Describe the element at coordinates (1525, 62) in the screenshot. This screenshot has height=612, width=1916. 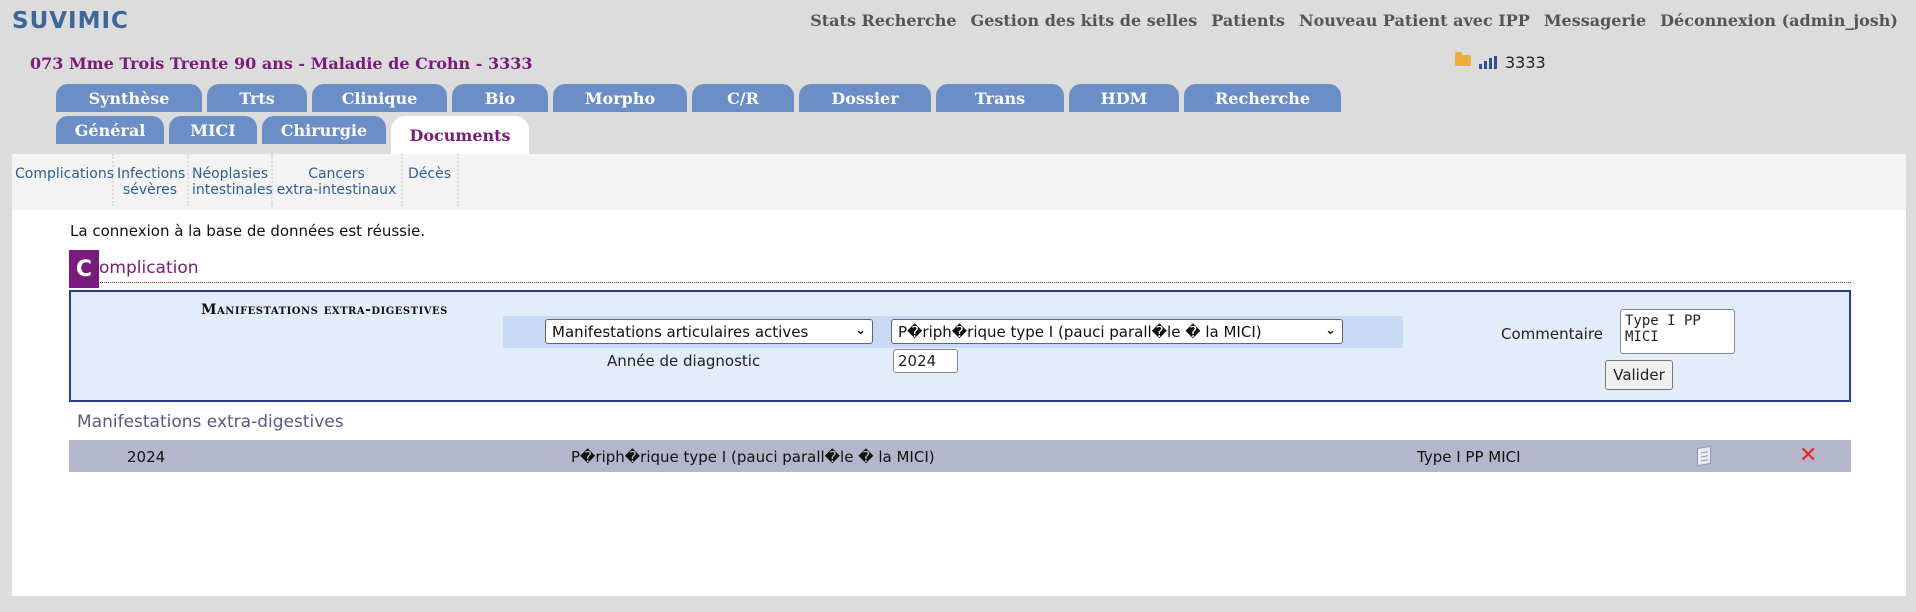
I see `patient-id: 3333` at that location.